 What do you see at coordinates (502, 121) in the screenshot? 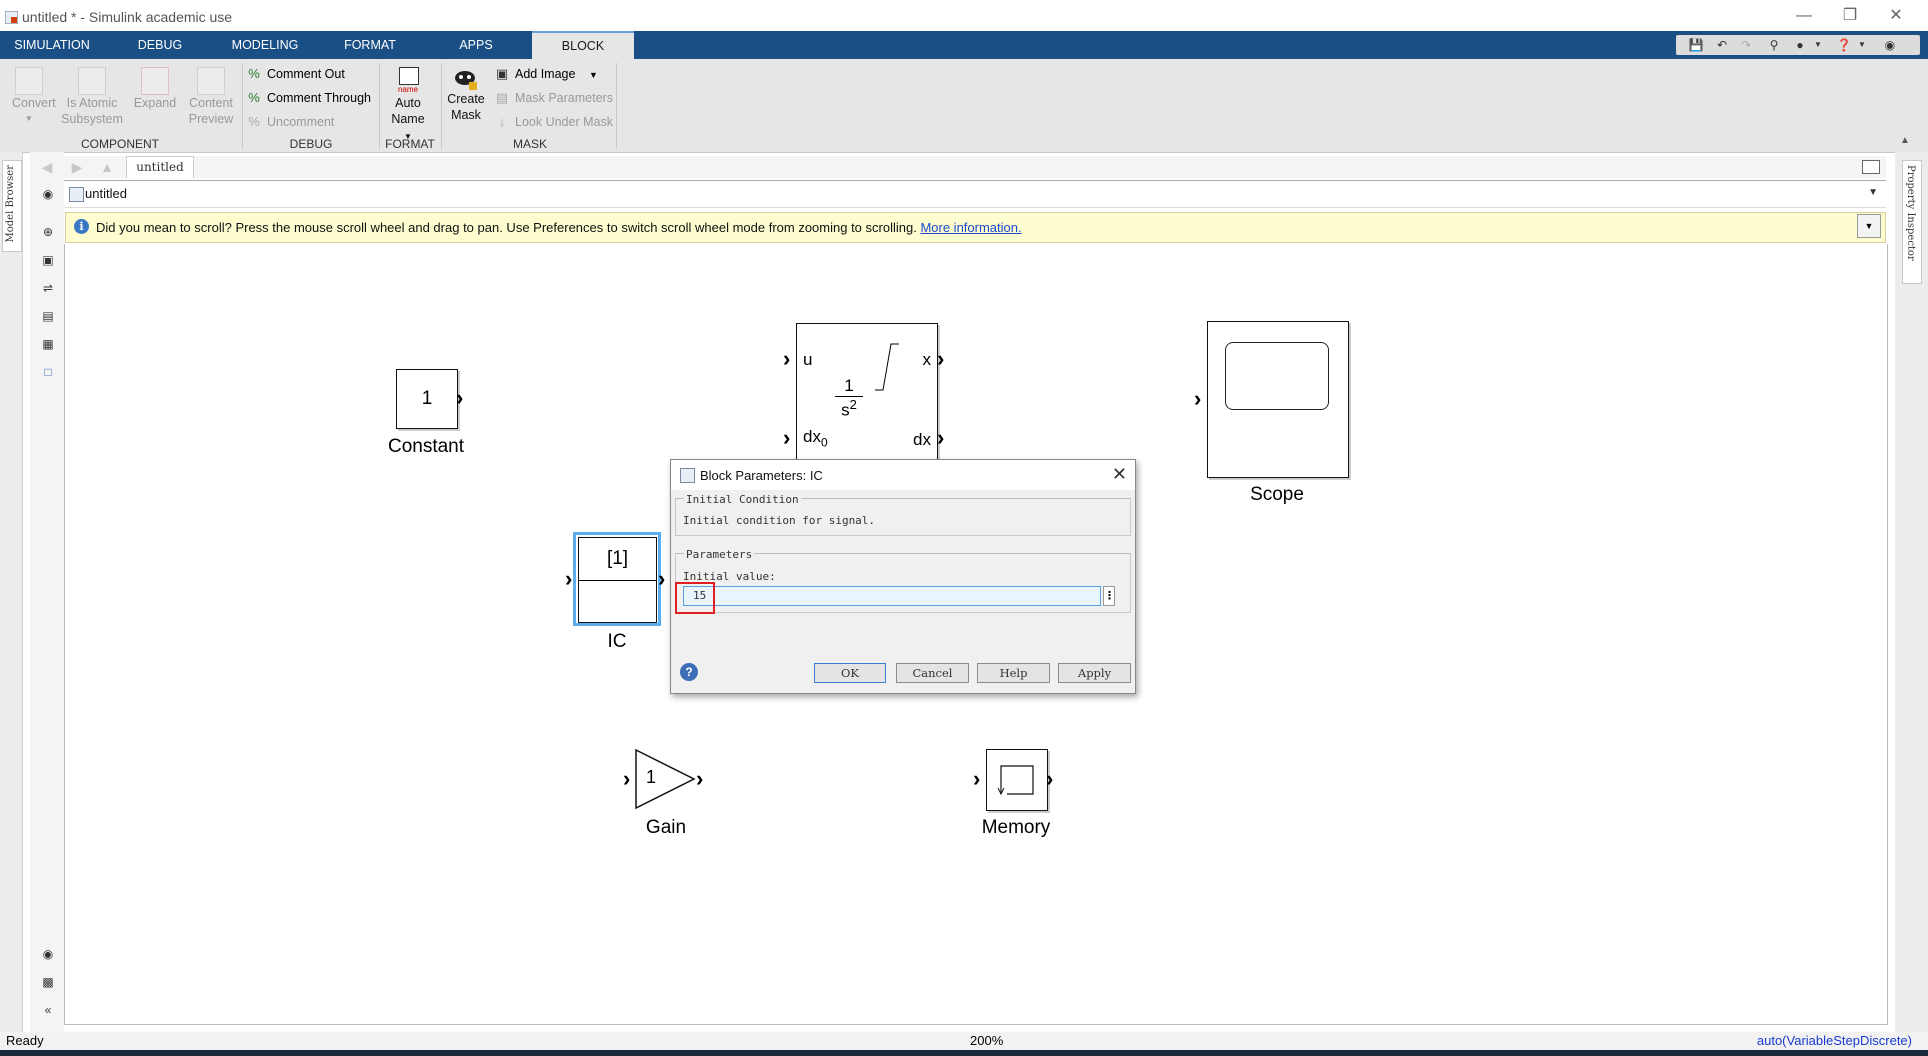
I see `look-under-mask-icon: ↓` at bounding box center [502, 121].